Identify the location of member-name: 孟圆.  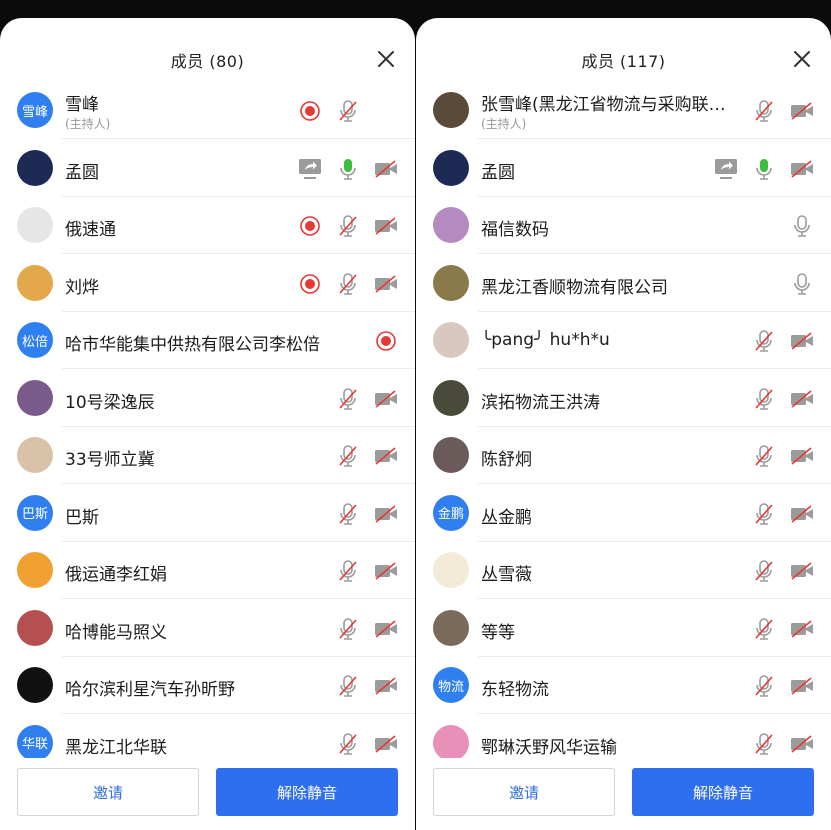
(82, 172).